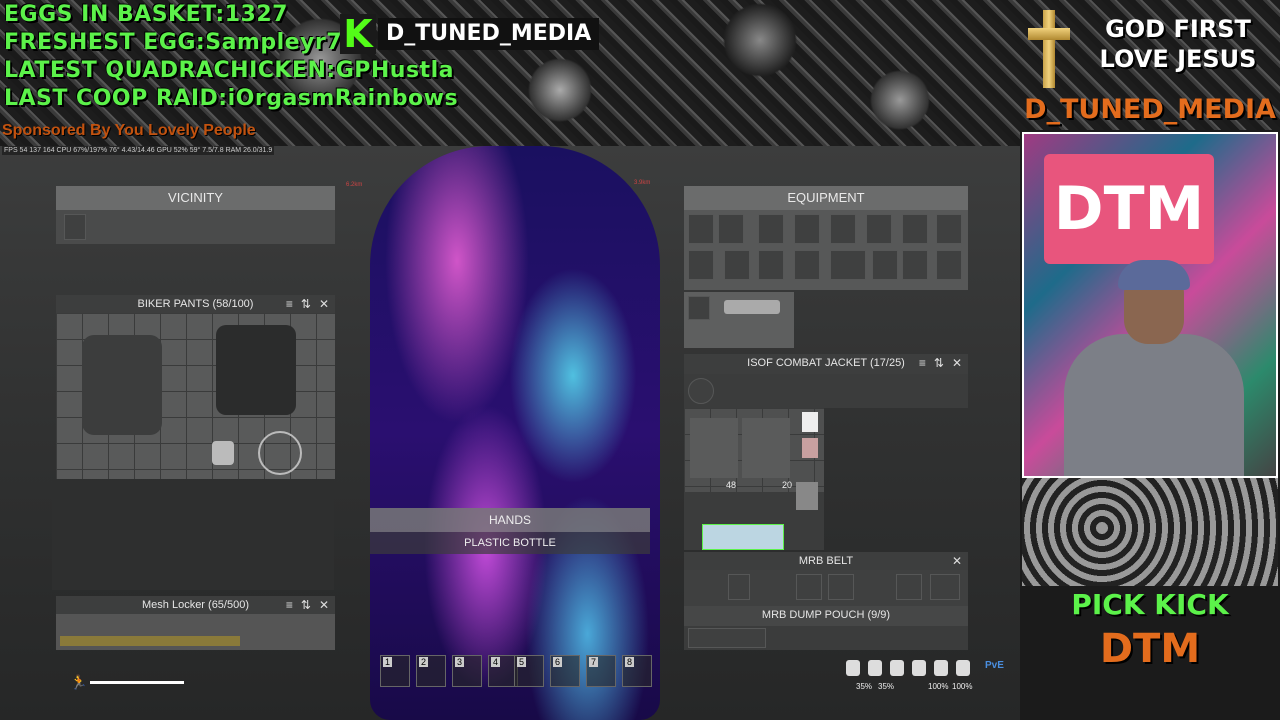 The image size is (1280, 720). I want to click on pouch-item, so click(727, 638).